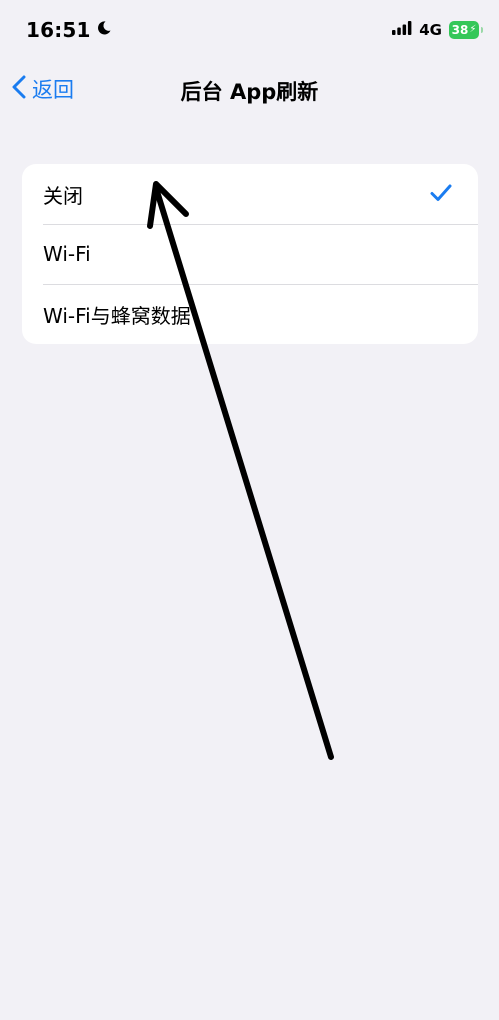 The height and width of the screenshot is (1020, 499). Describe the element at coordinates (441, 195) in the screenshot. I see `checkmark-icon` at that location.